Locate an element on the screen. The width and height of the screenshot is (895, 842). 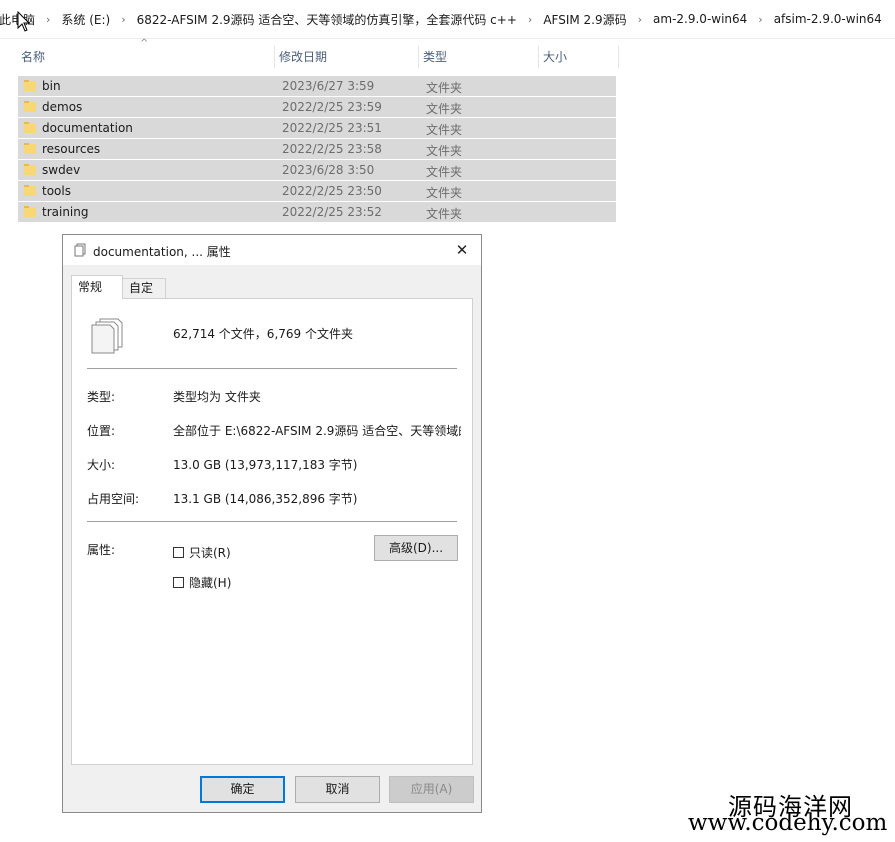
file-row: demos 2022/2/25 23:59 文件夹 is located at coordinates (317, 107).